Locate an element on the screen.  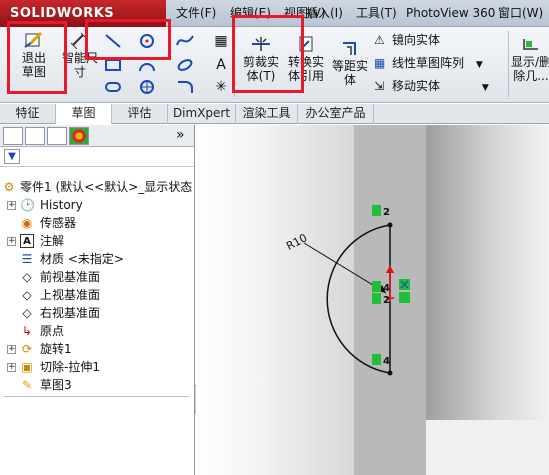
linear-pattern-button: ▦ 线性草图阵列 ▼ is located at coordinates (428, 64).